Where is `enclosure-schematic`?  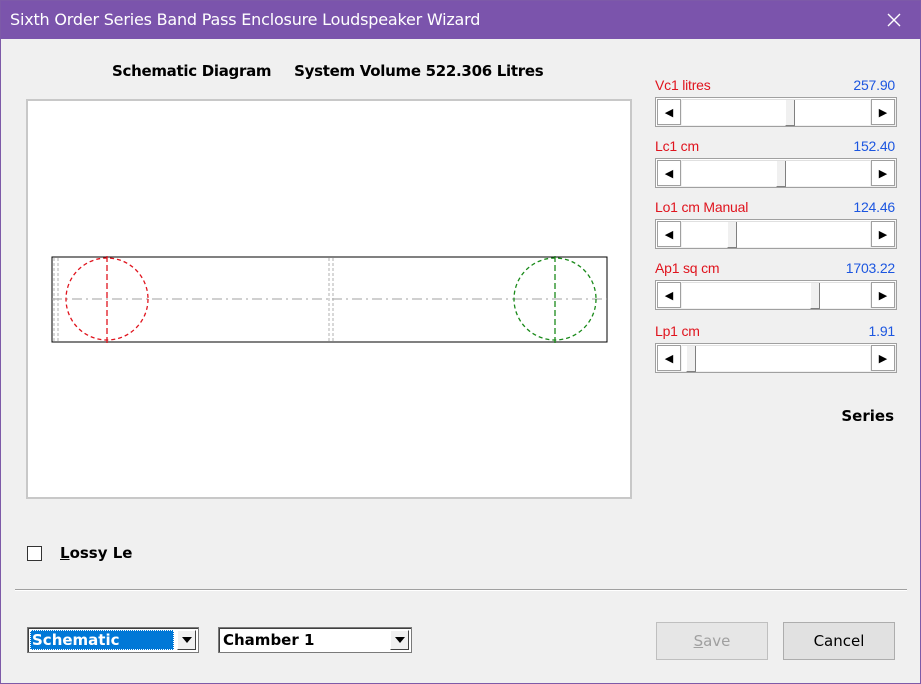 enclosure-schematic is located at coordinates (329, 299).